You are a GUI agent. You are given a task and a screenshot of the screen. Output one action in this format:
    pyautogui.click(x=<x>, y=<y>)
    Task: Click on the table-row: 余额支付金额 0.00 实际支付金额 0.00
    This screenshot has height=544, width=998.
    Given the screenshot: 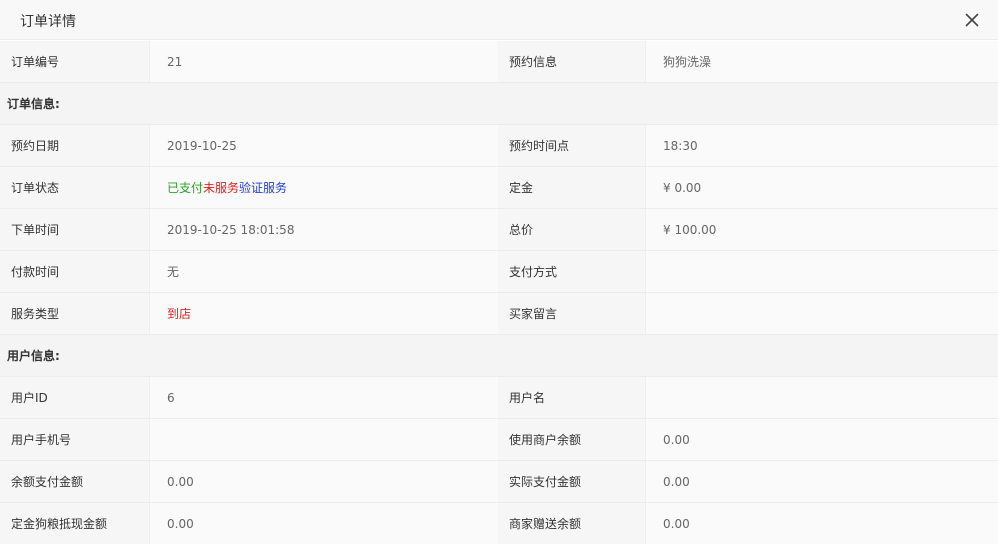 What is the action you would take?
    pyautogui.click(x=499, y=482)
    